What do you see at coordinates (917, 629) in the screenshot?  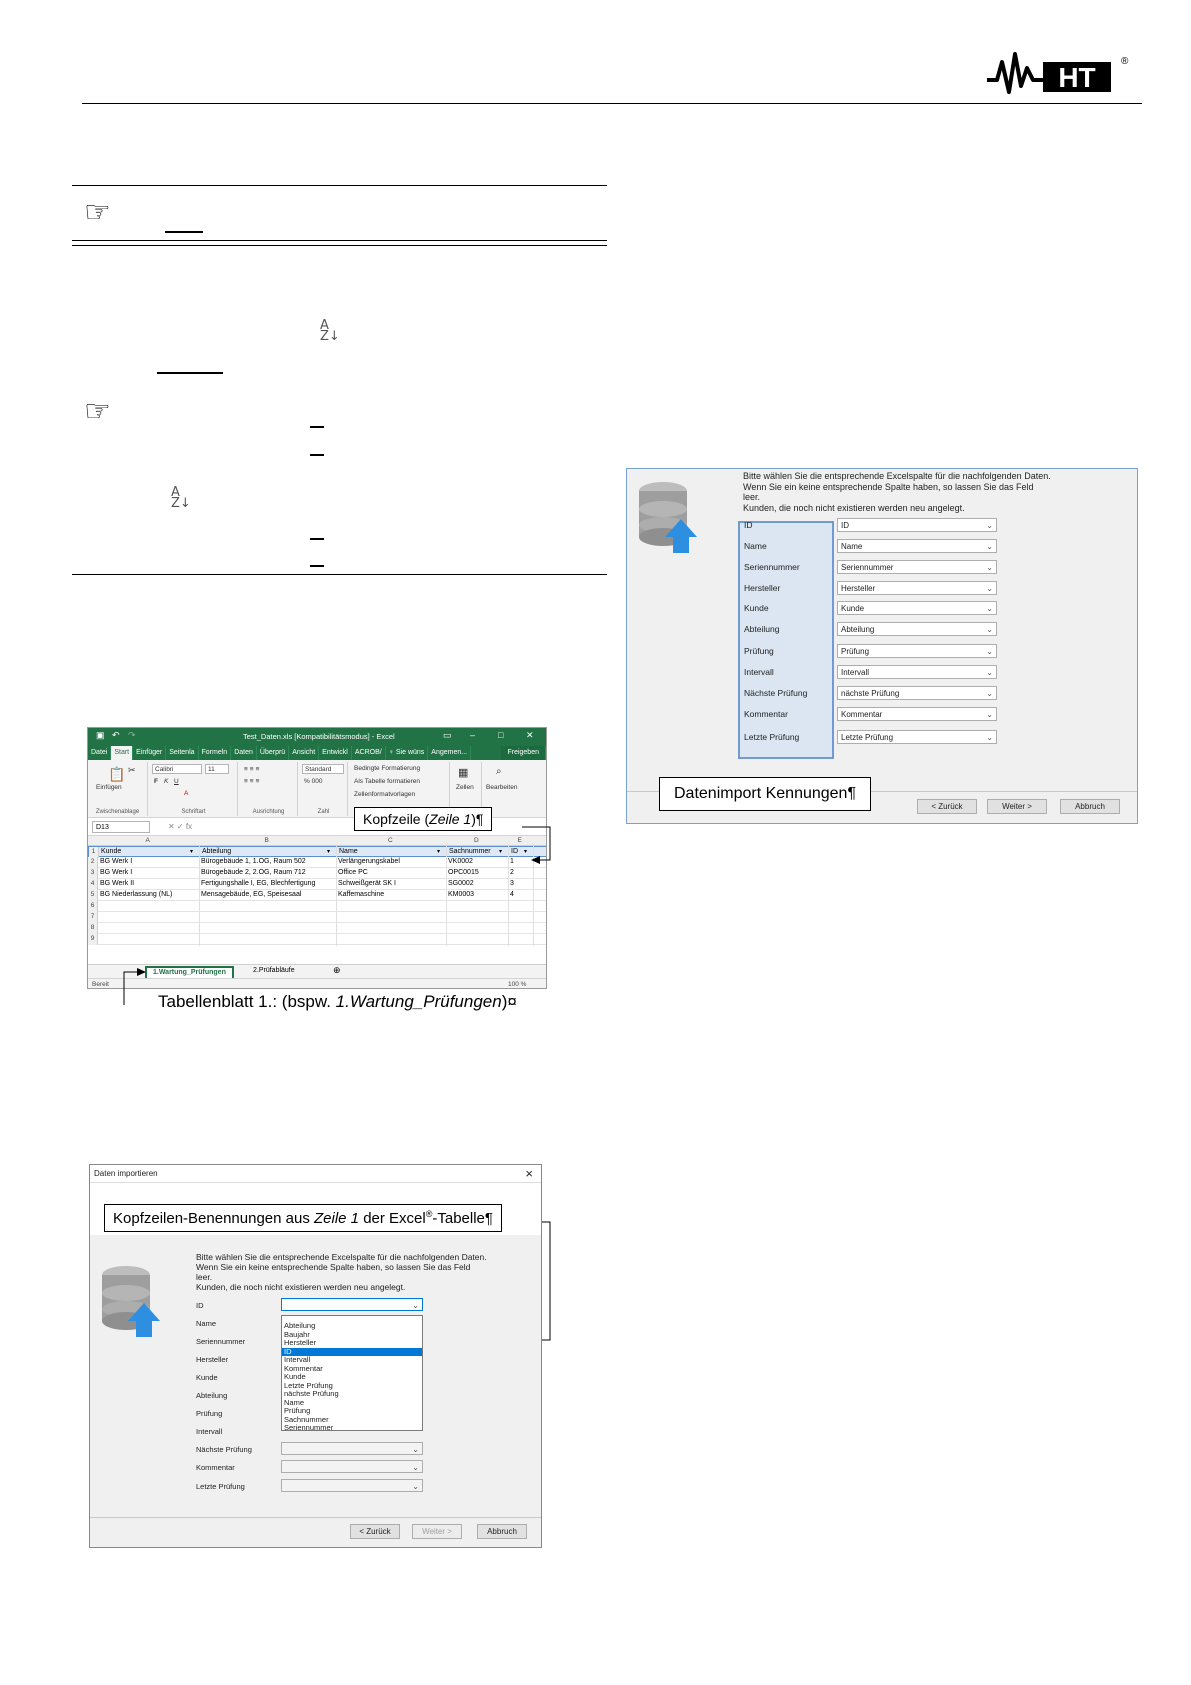 I see `field-select: Abteilung ⌄` at bounding box center [917, 629].